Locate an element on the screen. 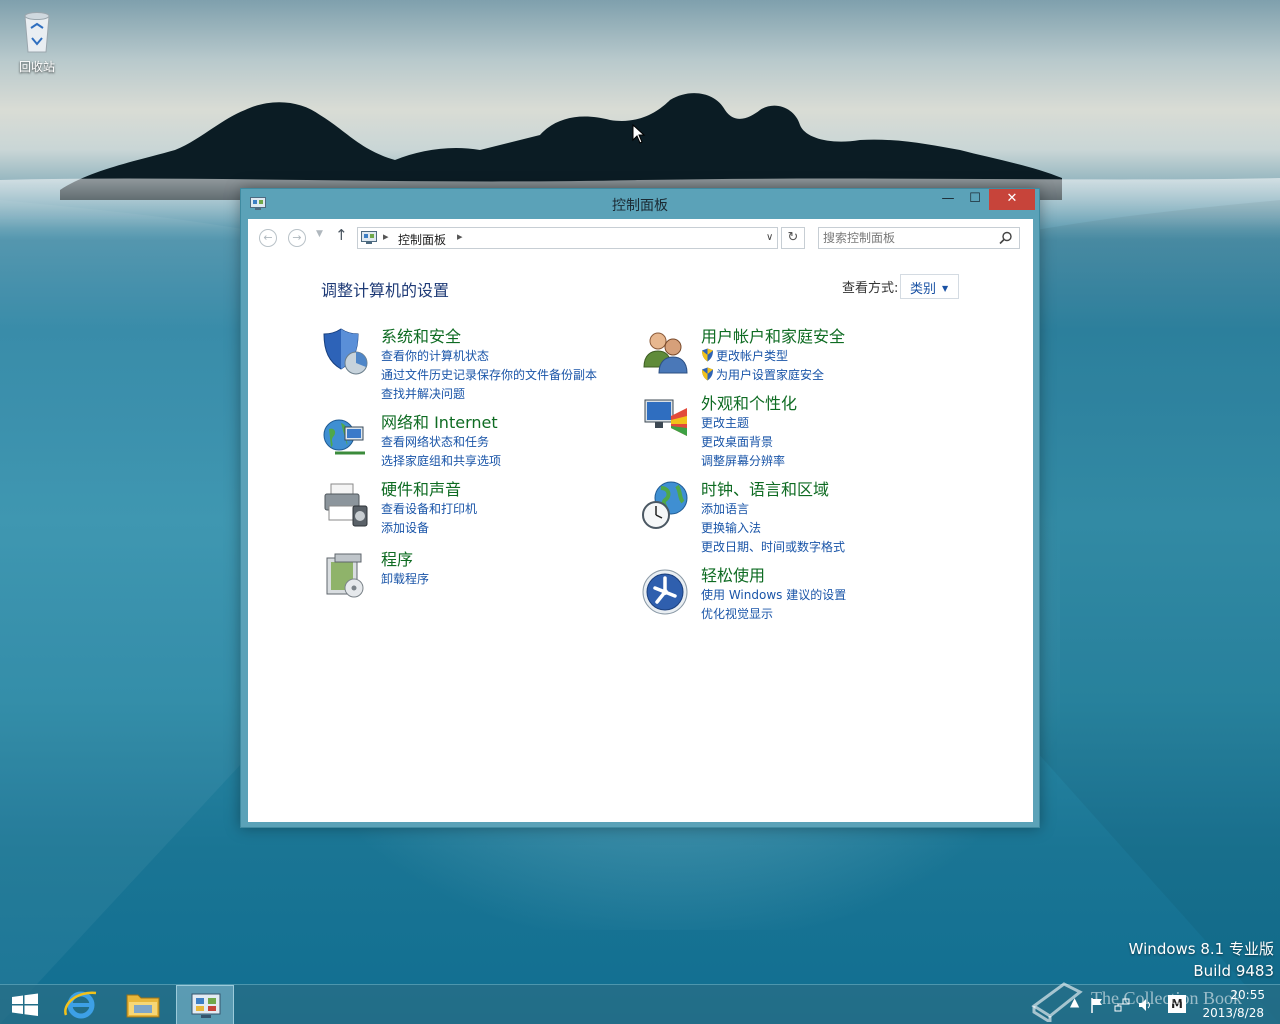  programs-box-icon is located at coordinates (346, 575).